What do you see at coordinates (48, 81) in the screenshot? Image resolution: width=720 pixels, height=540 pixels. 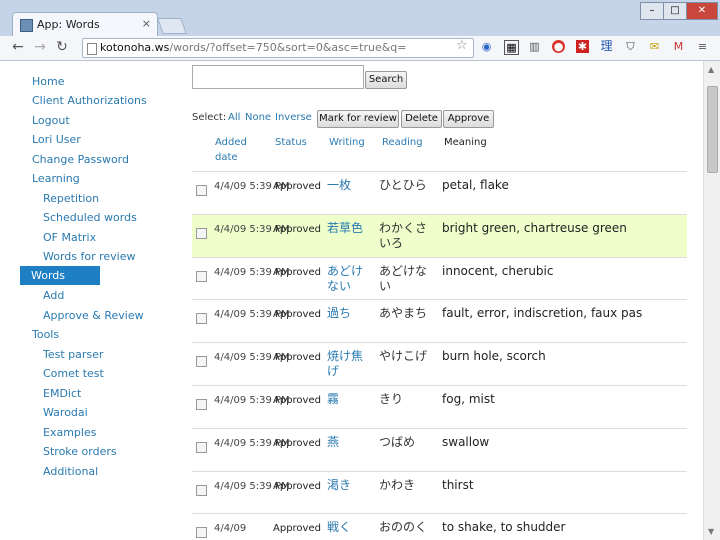 I see `sidebar-item: Home` at bounding box center [48, 81].